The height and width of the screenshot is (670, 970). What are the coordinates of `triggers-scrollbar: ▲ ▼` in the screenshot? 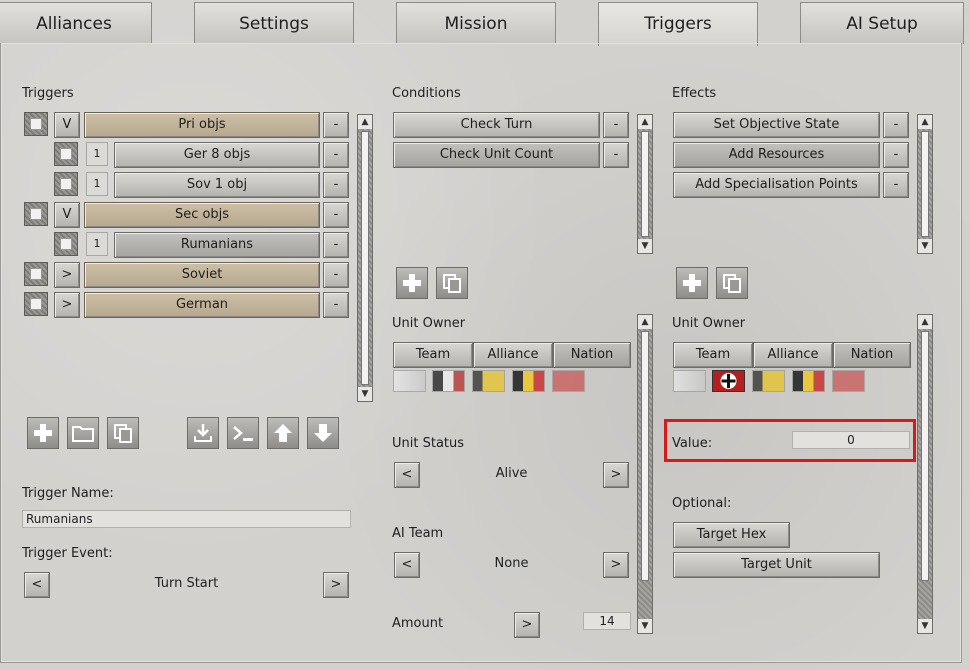 It's located at (365, 258).